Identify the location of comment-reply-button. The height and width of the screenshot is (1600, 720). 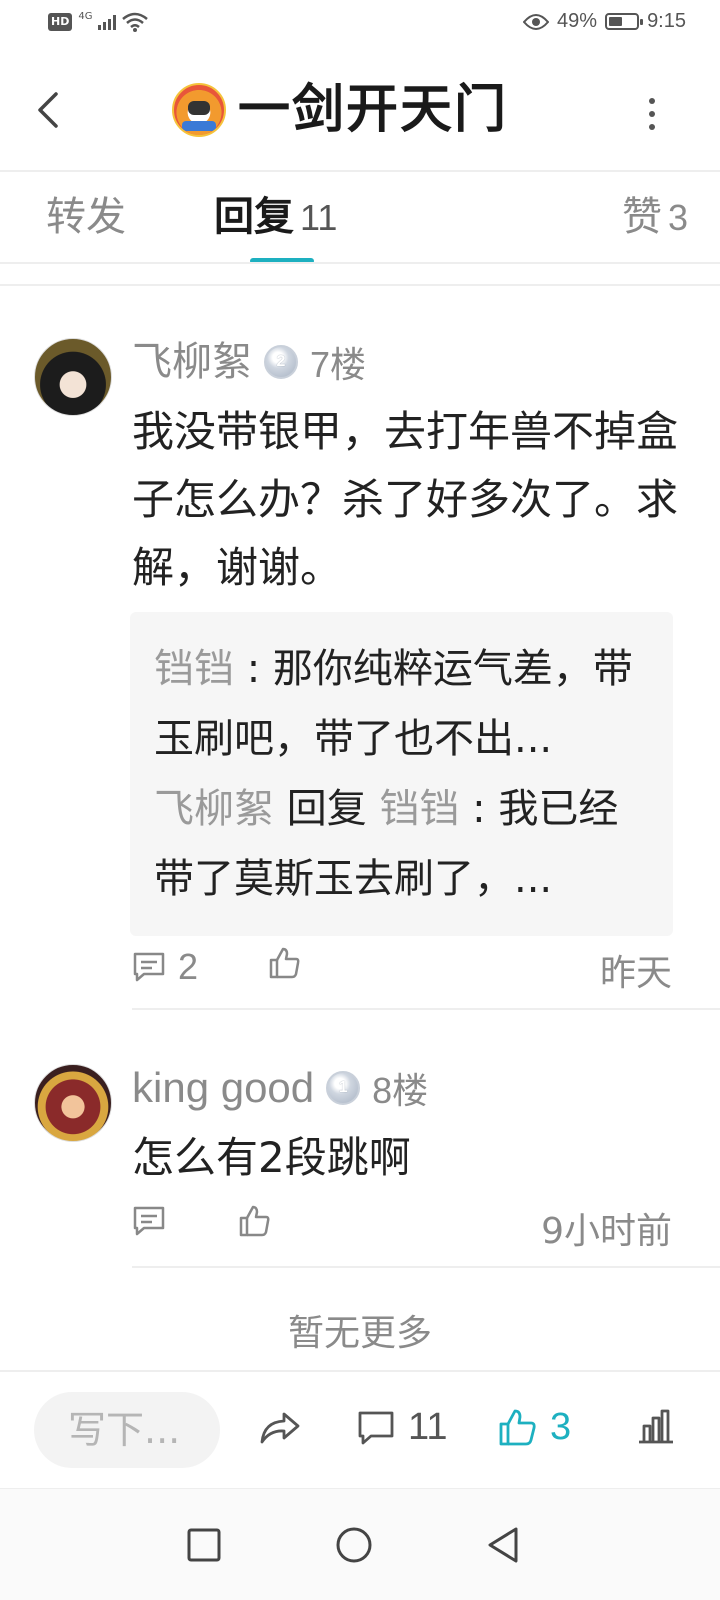
(155, 1221).